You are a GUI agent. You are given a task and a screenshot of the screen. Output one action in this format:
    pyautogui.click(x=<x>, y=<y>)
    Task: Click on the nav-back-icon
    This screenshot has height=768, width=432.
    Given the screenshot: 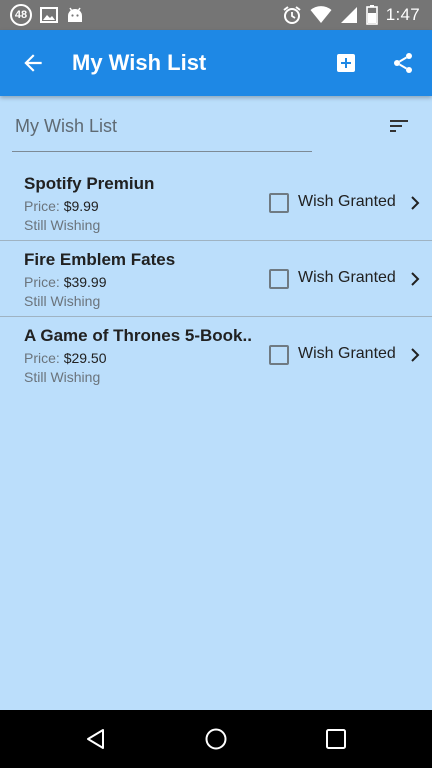 What is the action you would take?
    pyautogui.click(x=96, y=739)
    